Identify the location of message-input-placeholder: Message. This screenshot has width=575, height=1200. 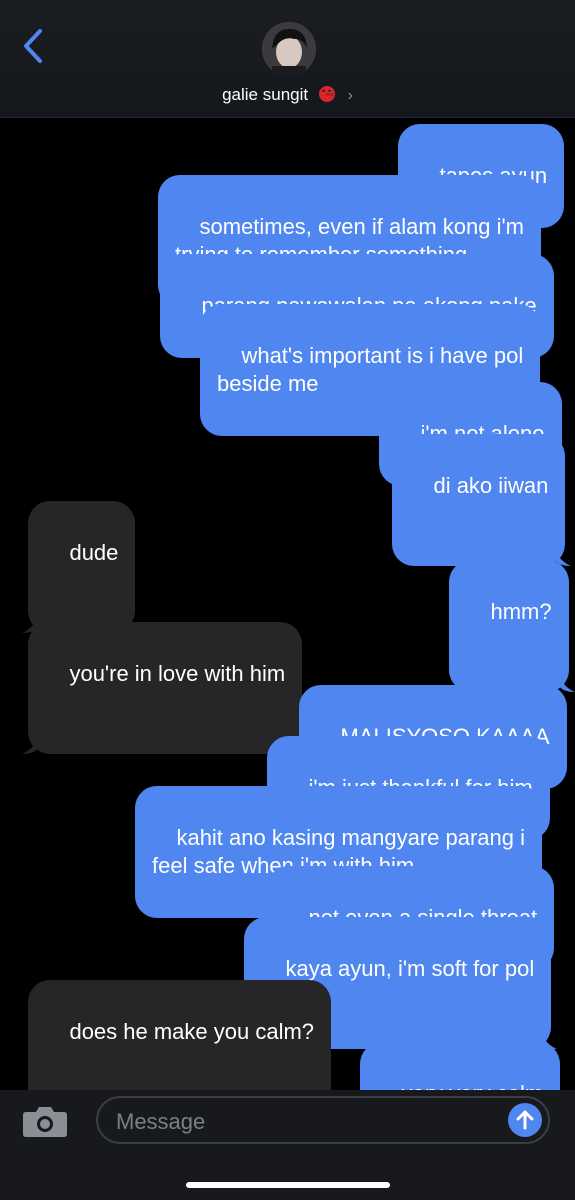
(161, 1121).